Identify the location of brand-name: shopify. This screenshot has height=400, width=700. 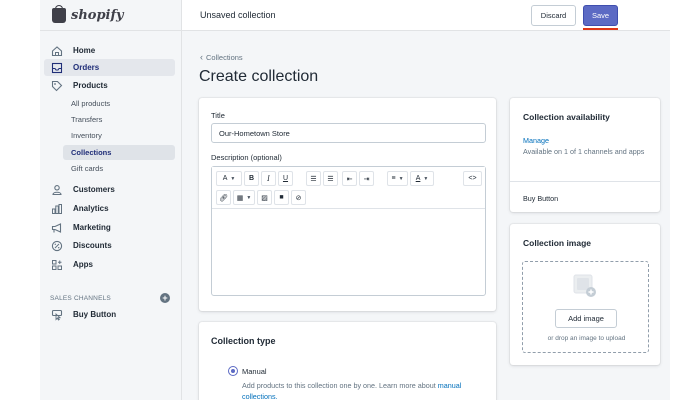
(97, 15).